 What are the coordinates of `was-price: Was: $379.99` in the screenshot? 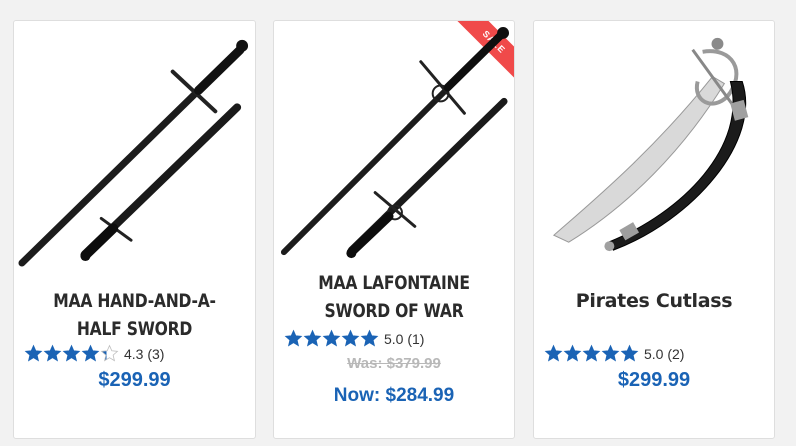 It's located at (394, 363).